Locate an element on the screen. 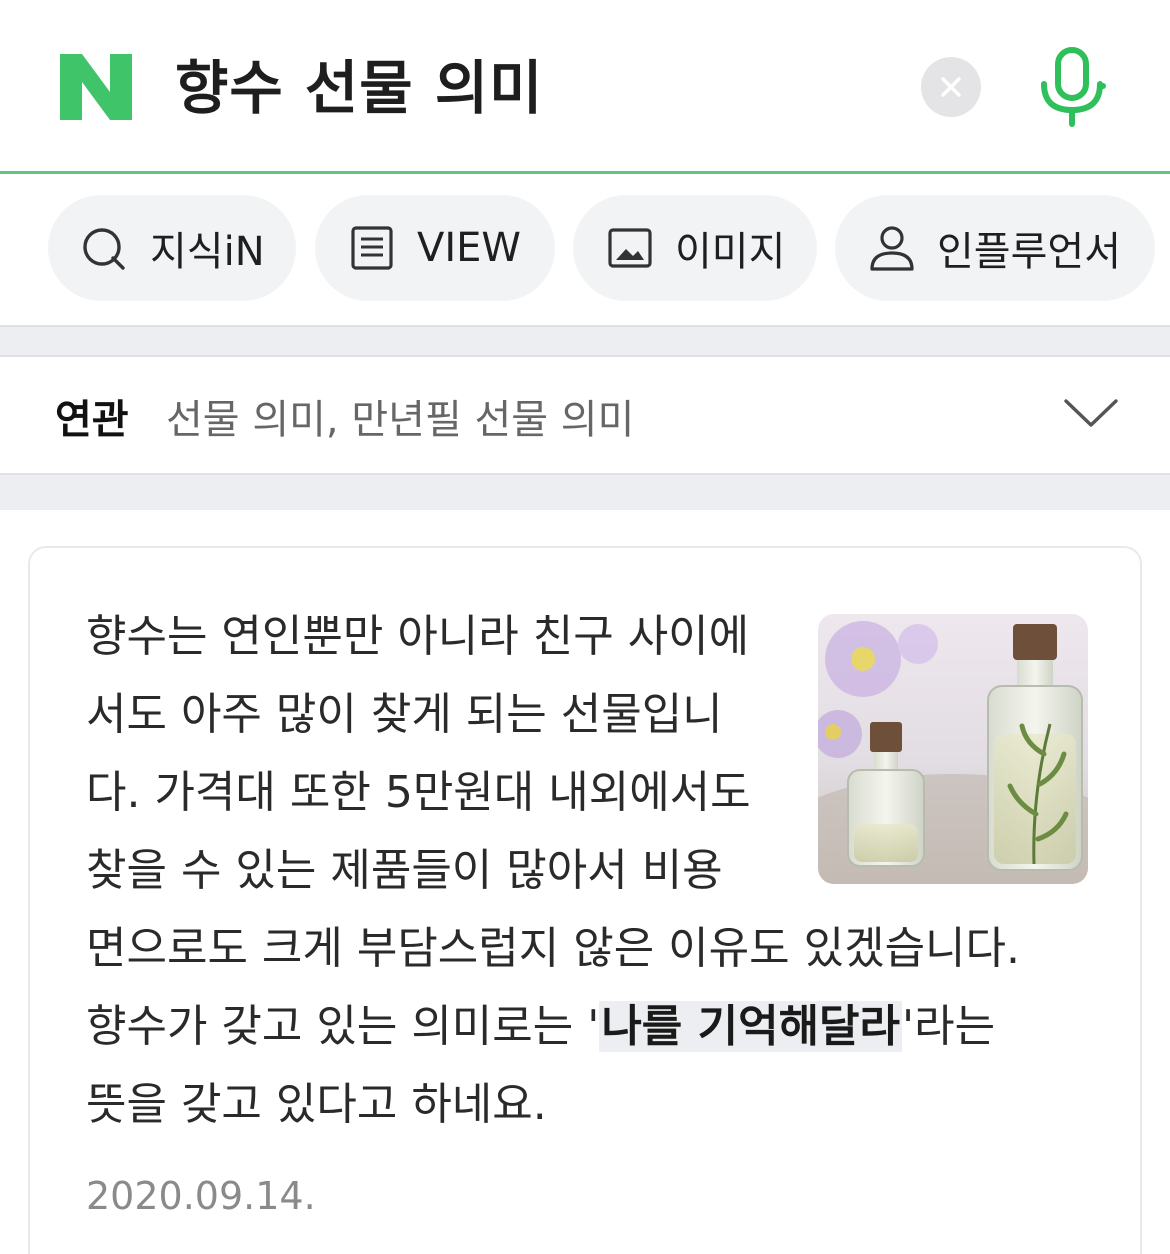  tab-view: VIEW is located at coordinates (435, 248).